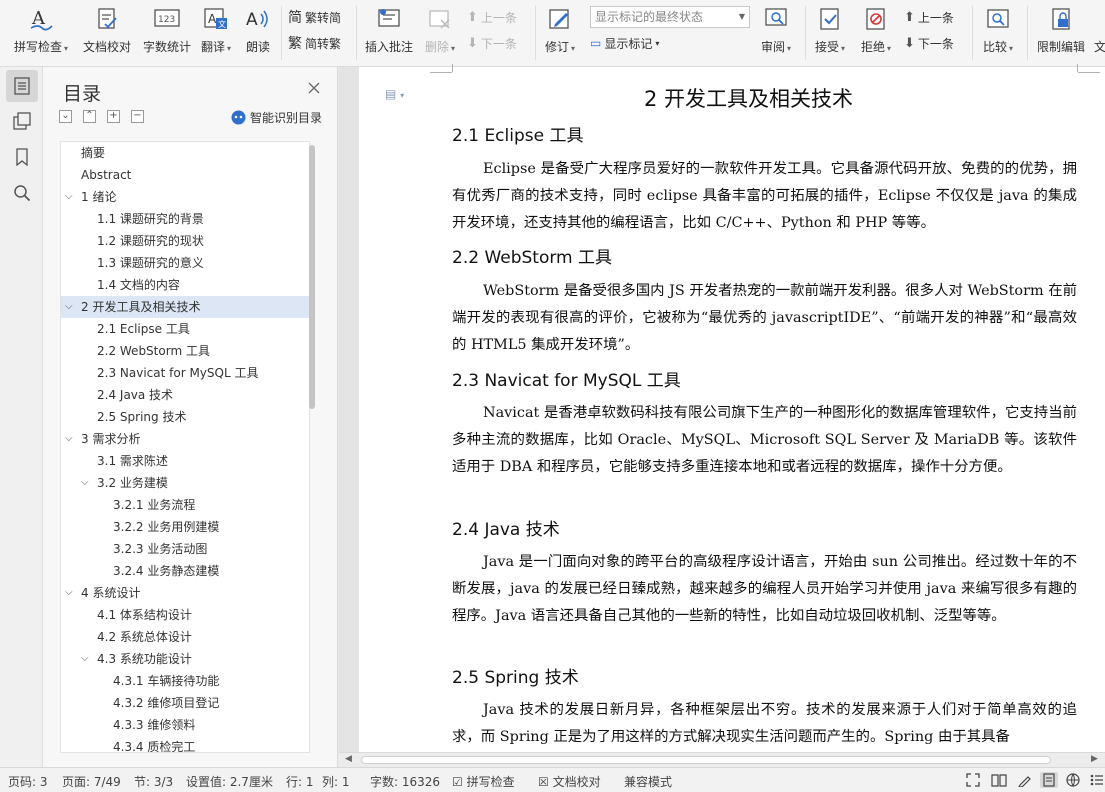 The image size is (1105, 792). Describe the element at coordinates (185, 703) in the screenshot. I see `toc-item: 4.3.2 维修项目登记` at that location.